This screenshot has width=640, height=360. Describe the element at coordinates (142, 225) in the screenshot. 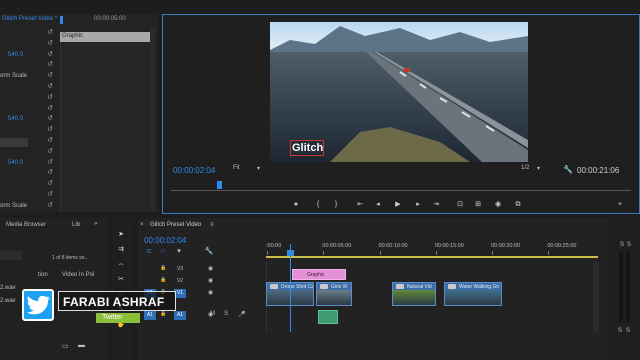

I see `close-icon: ×` at that location.